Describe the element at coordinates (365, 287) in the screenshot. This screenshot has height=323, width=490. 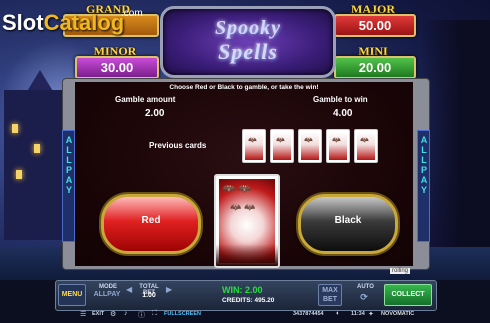
I see `auto-label: AUTO` at that location.